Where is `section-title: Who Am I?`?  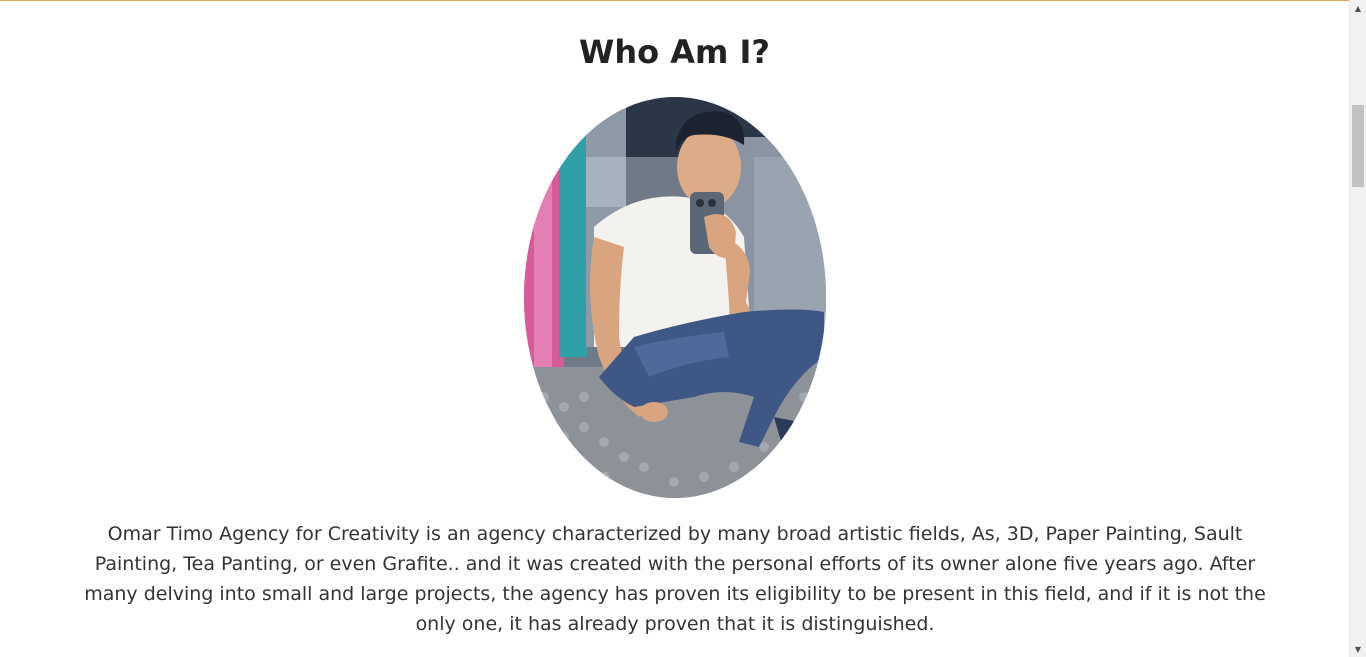 section-title: Who Am I? is located at coordinates (674, 52).